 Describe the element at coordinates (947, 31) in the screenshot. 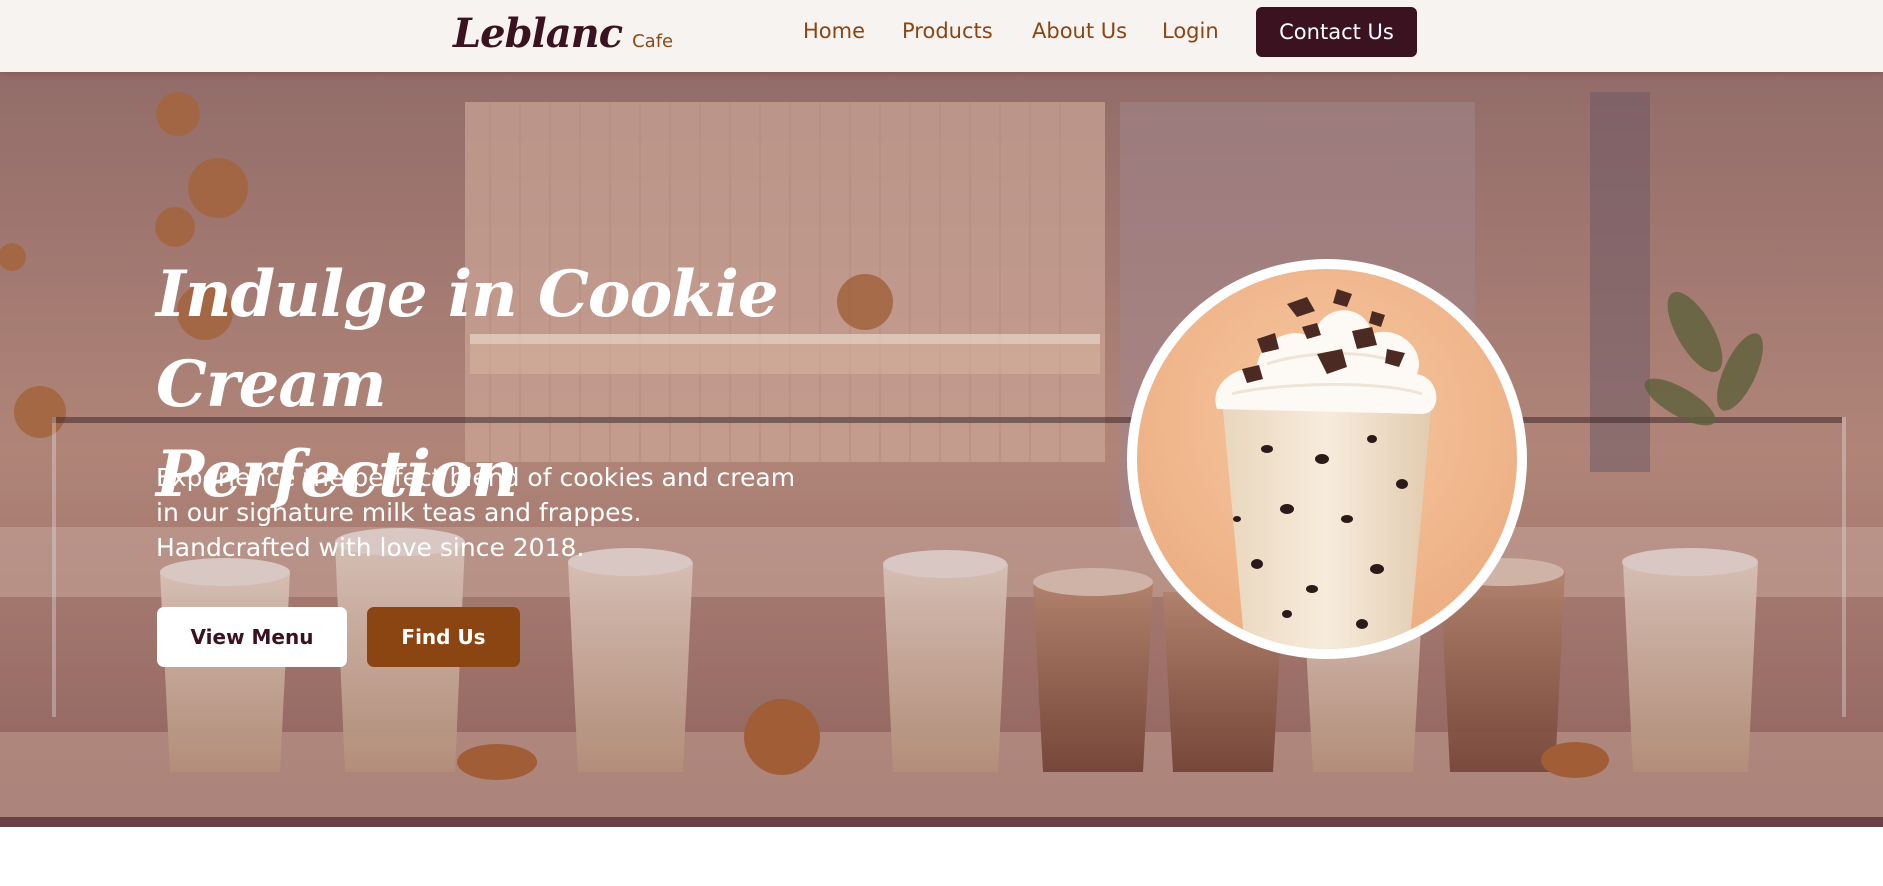

I see `nav-link-products: Products` at that location.